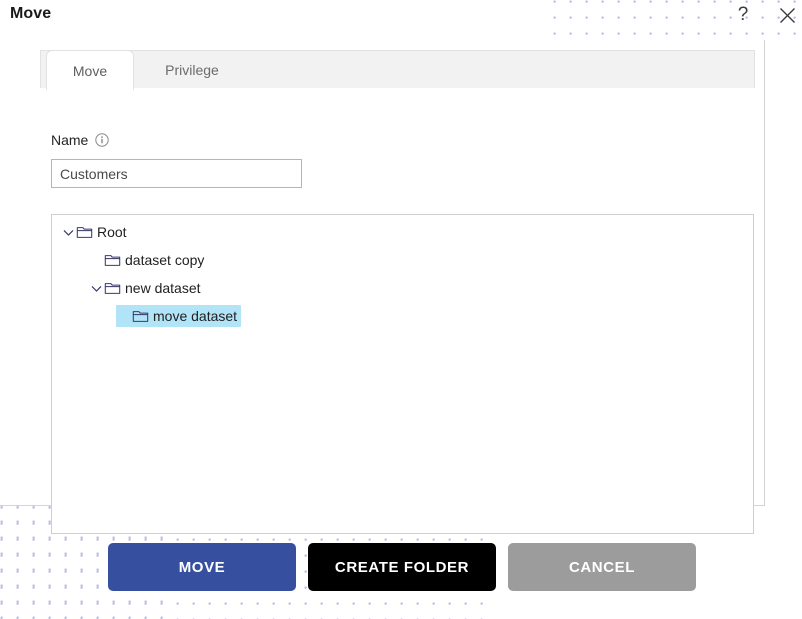 The width and height of the screenshot is (802, 619). I want to click on help-icon: ?, so click(743, 15).